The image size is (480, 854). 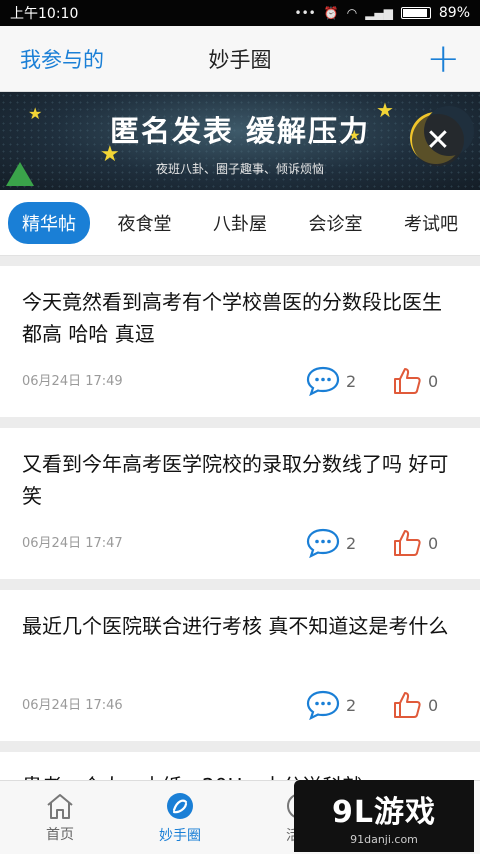 I want to click on banner-close-button: ✕, so click(x=438, y=140).